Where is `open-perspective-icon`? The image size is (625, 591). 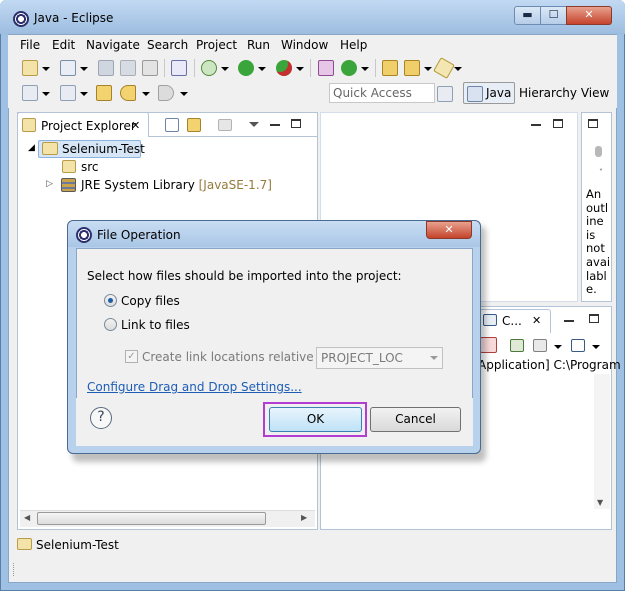
open-perspective-icon is located at coordinates (445, 94).